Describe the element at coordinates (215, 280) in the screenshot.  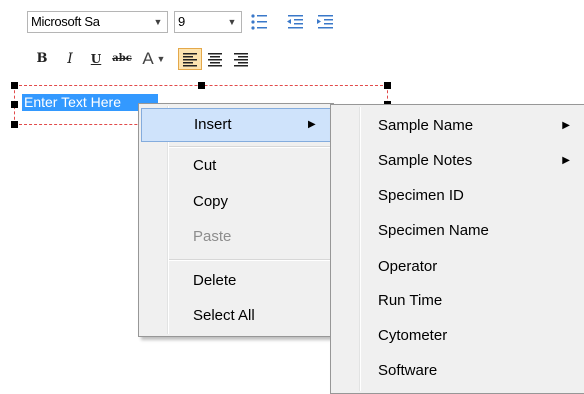
I see `menu-item-label: Delete` at that location.